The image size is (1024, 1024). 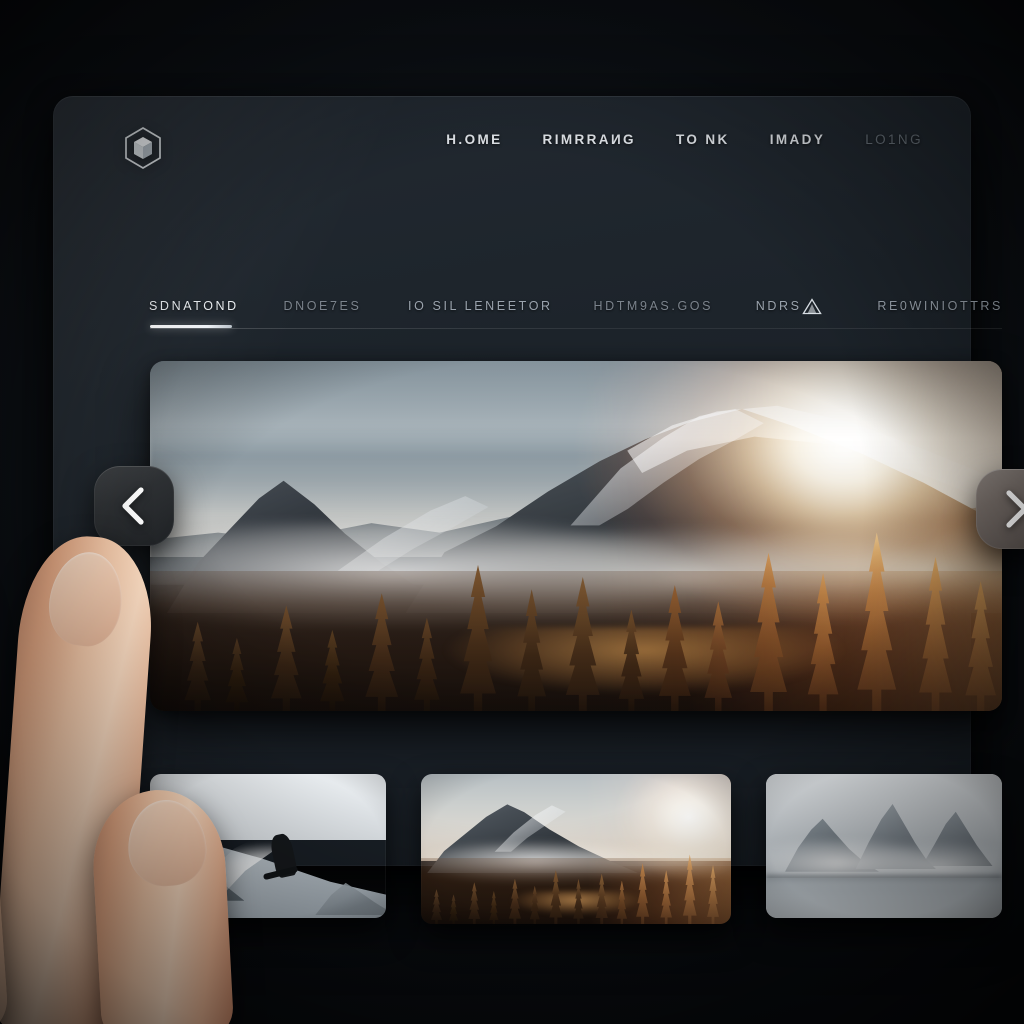 What do you see at coordinates (703, 139) in the screenshot?
I see `top-nav-item-2: TO NK` at bounding box center [703, 139].